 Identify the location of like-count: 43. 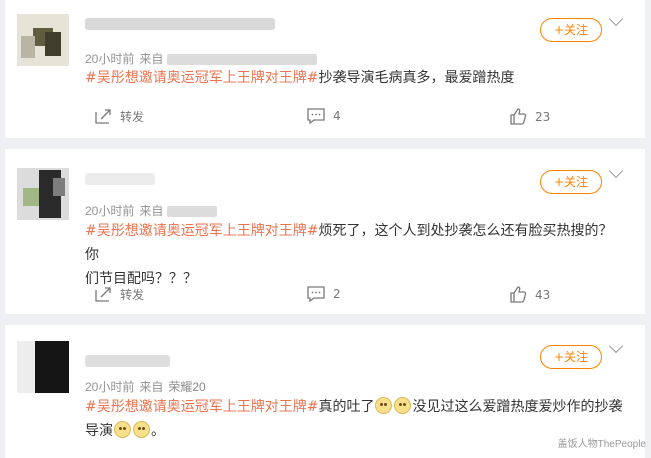
(543, 294).